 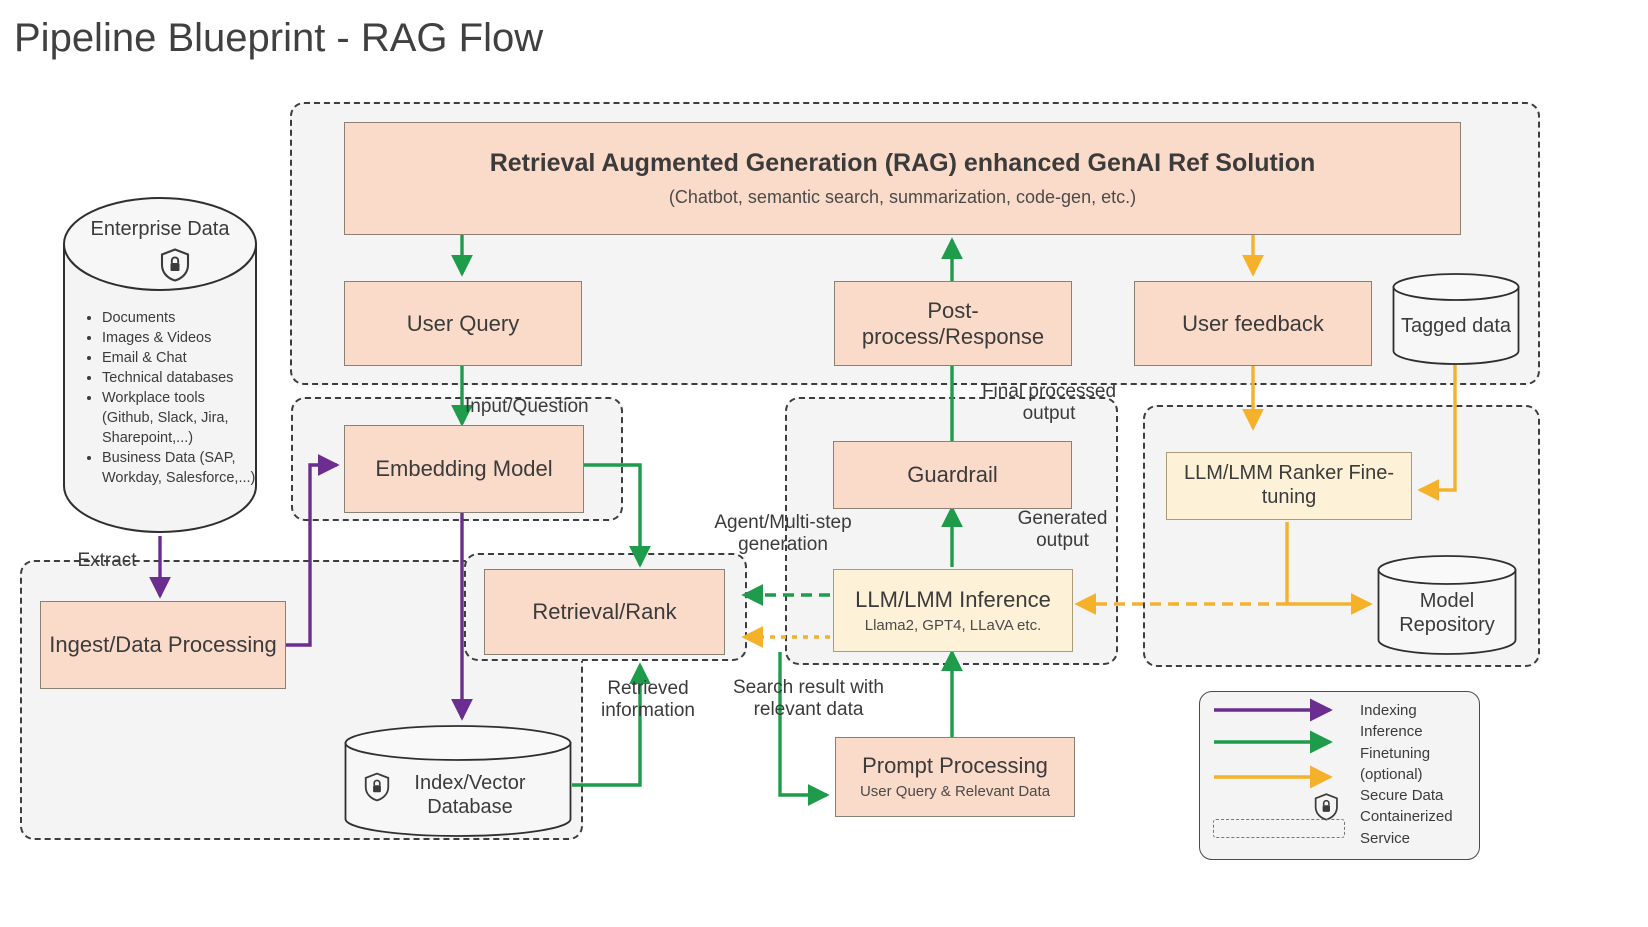 I want to click on node-ranker-finetuning: LLM/LMM Ranker Fine-tuning, so click(x=1289, y=486).